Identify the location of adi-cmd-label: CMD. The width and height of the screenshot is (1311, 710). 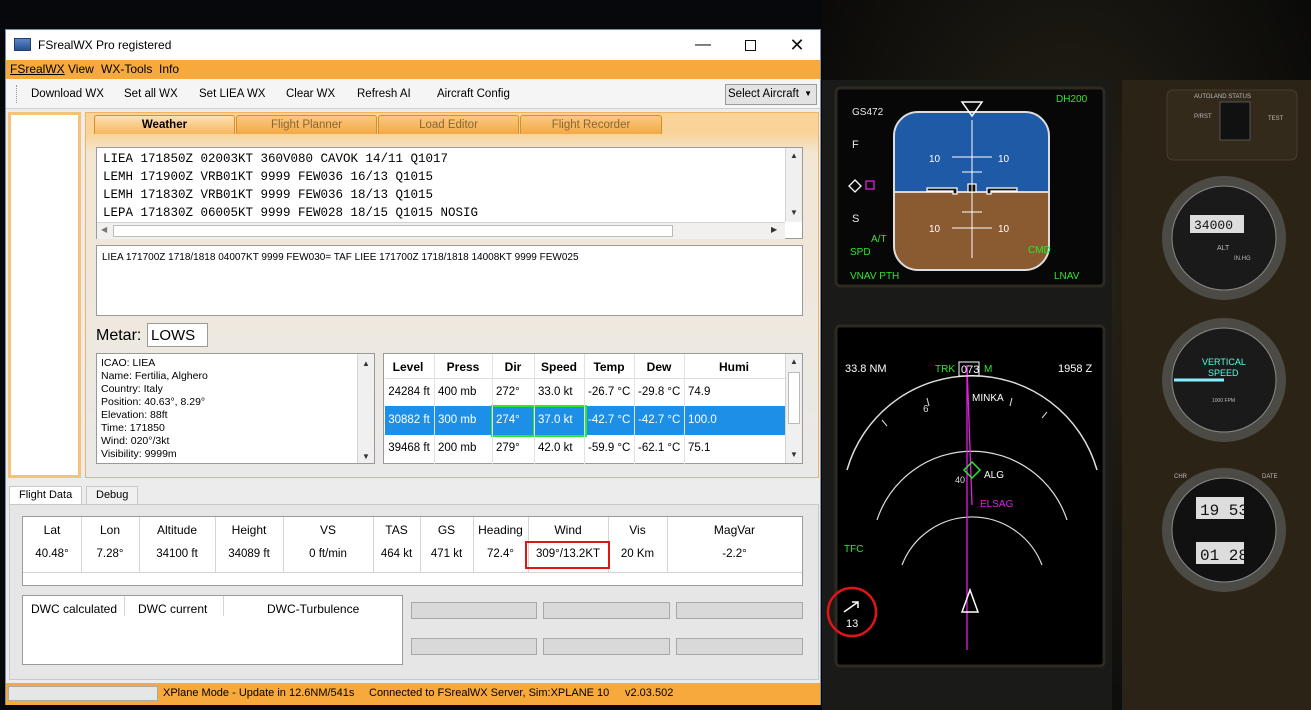
(1039, 250).